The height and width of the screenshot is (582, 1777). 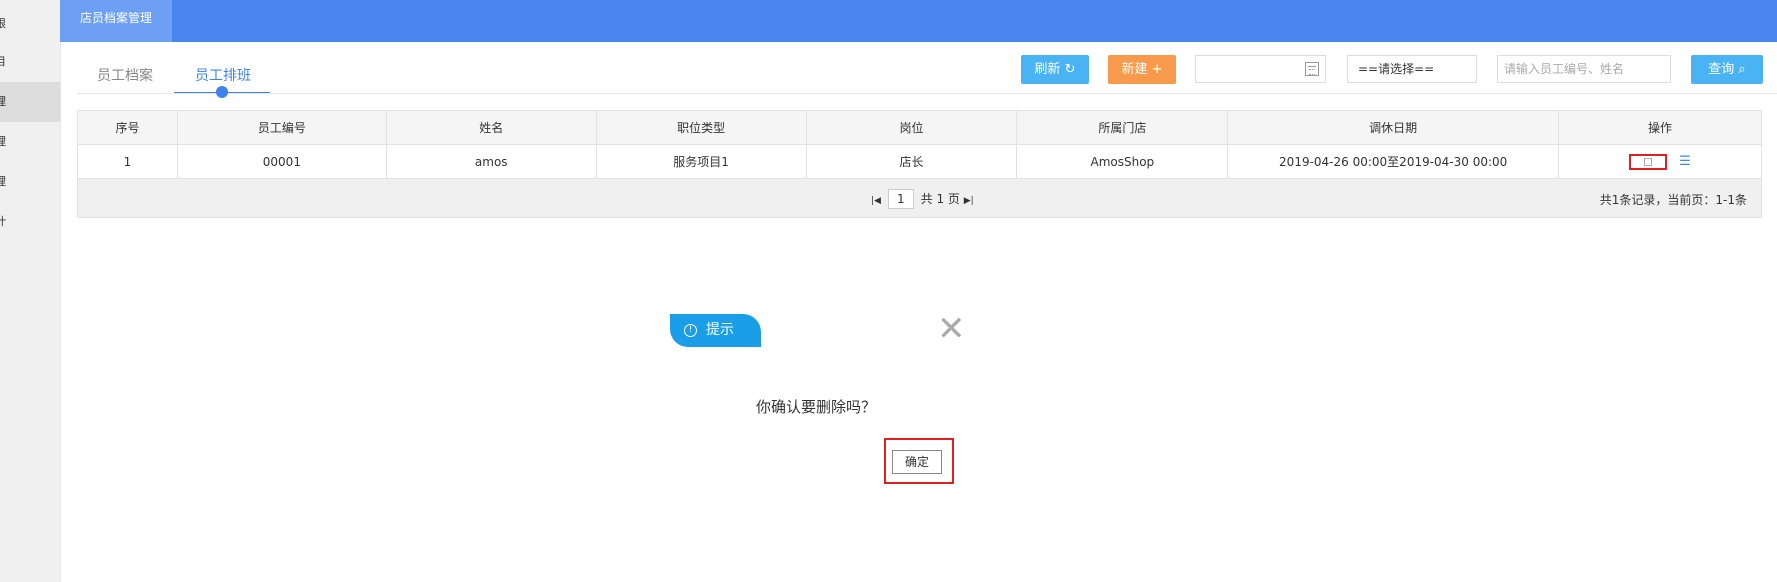 I want to click on search-input, so click(x=1584, y=69).